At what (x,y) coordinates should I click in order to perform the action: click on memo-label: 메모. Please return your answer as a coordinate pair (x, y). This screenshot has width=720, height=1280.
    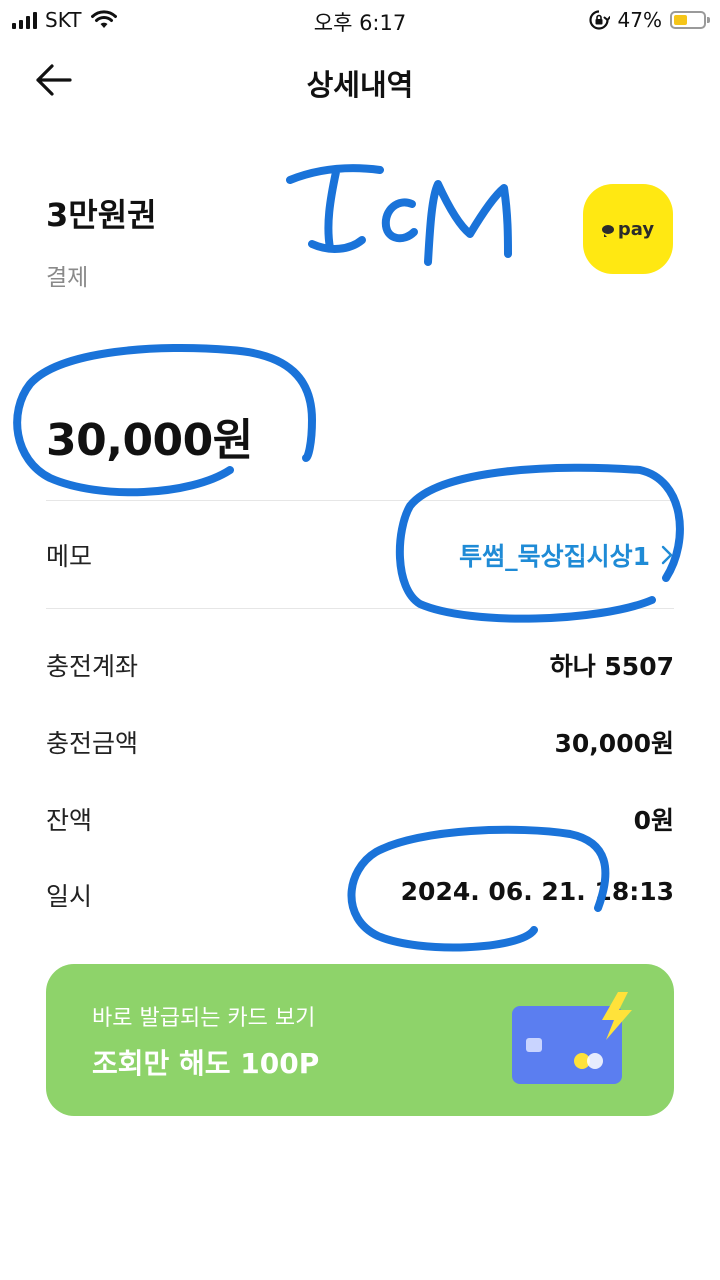
    Looking at the image, I should click on (69, 556).